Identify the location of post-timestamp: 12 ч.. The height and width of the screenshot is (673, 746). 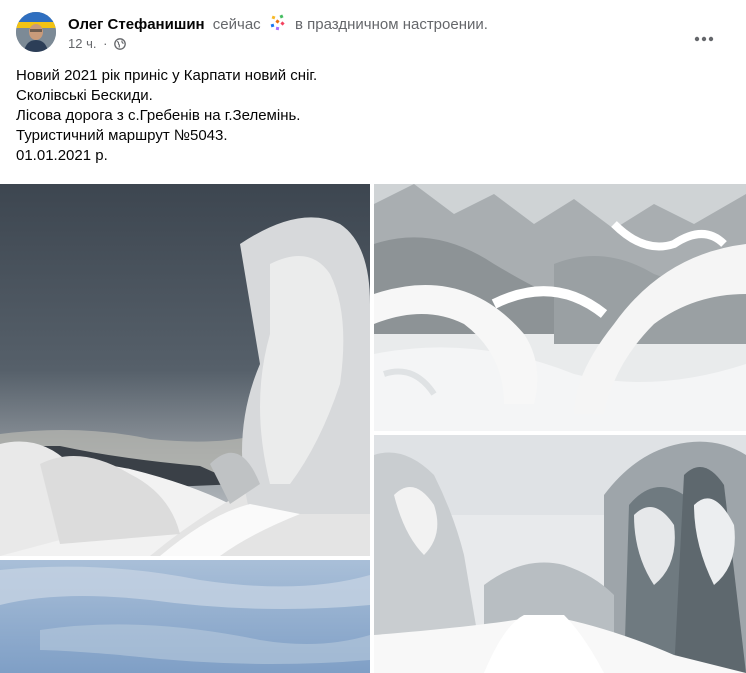
(82, 43).